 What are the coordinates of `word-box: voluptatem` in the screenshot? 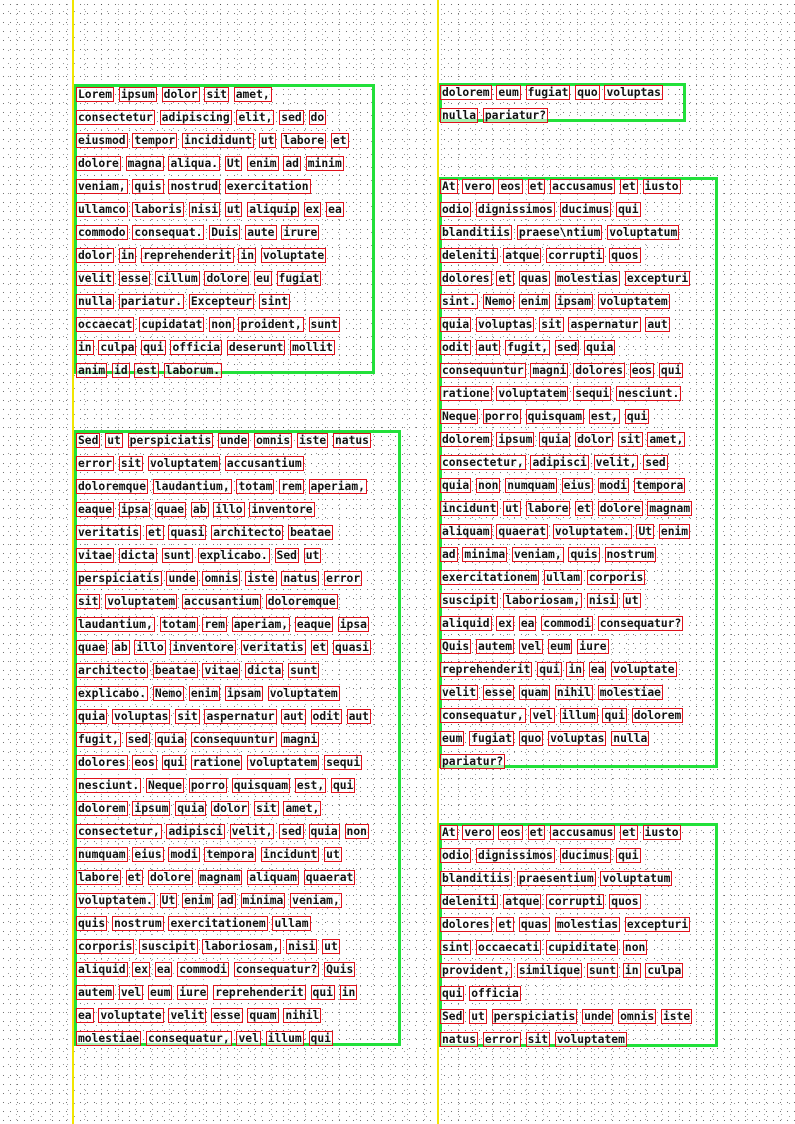 It's located at (590, 1039).